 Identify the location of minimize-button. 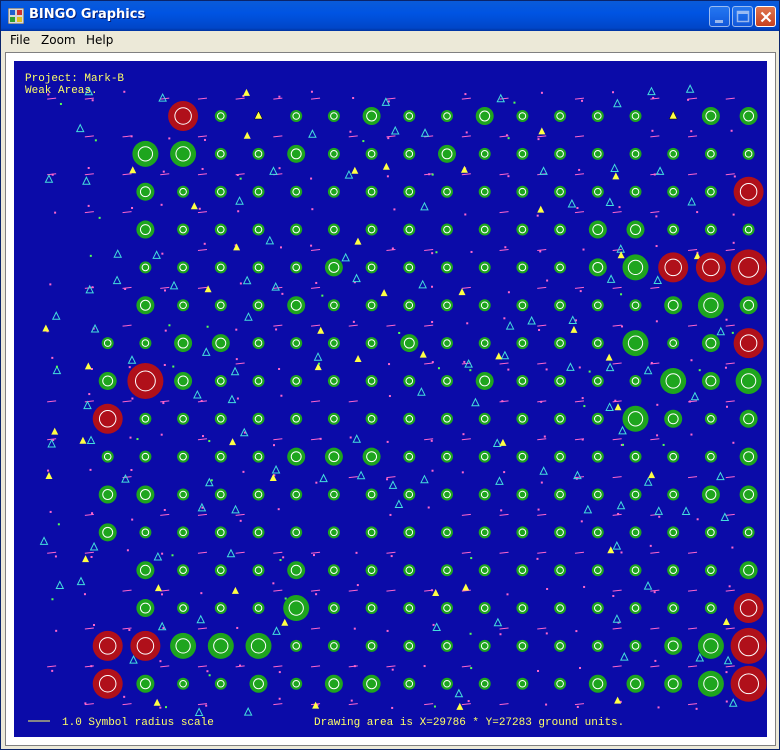
(719, 16).